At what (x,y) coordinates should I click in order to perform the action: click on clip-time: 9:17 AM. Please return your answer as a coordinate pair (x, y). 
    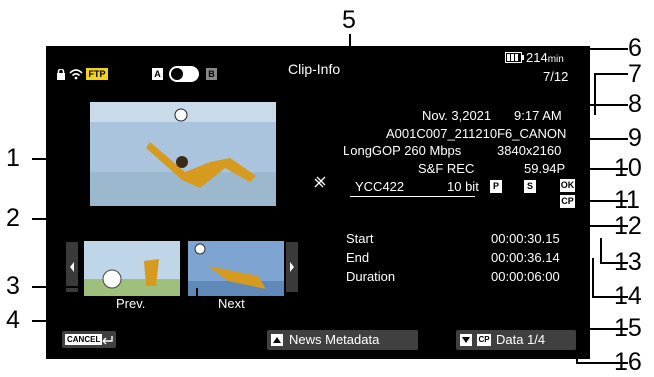
    Looking at the image, I should click on (538, 115).